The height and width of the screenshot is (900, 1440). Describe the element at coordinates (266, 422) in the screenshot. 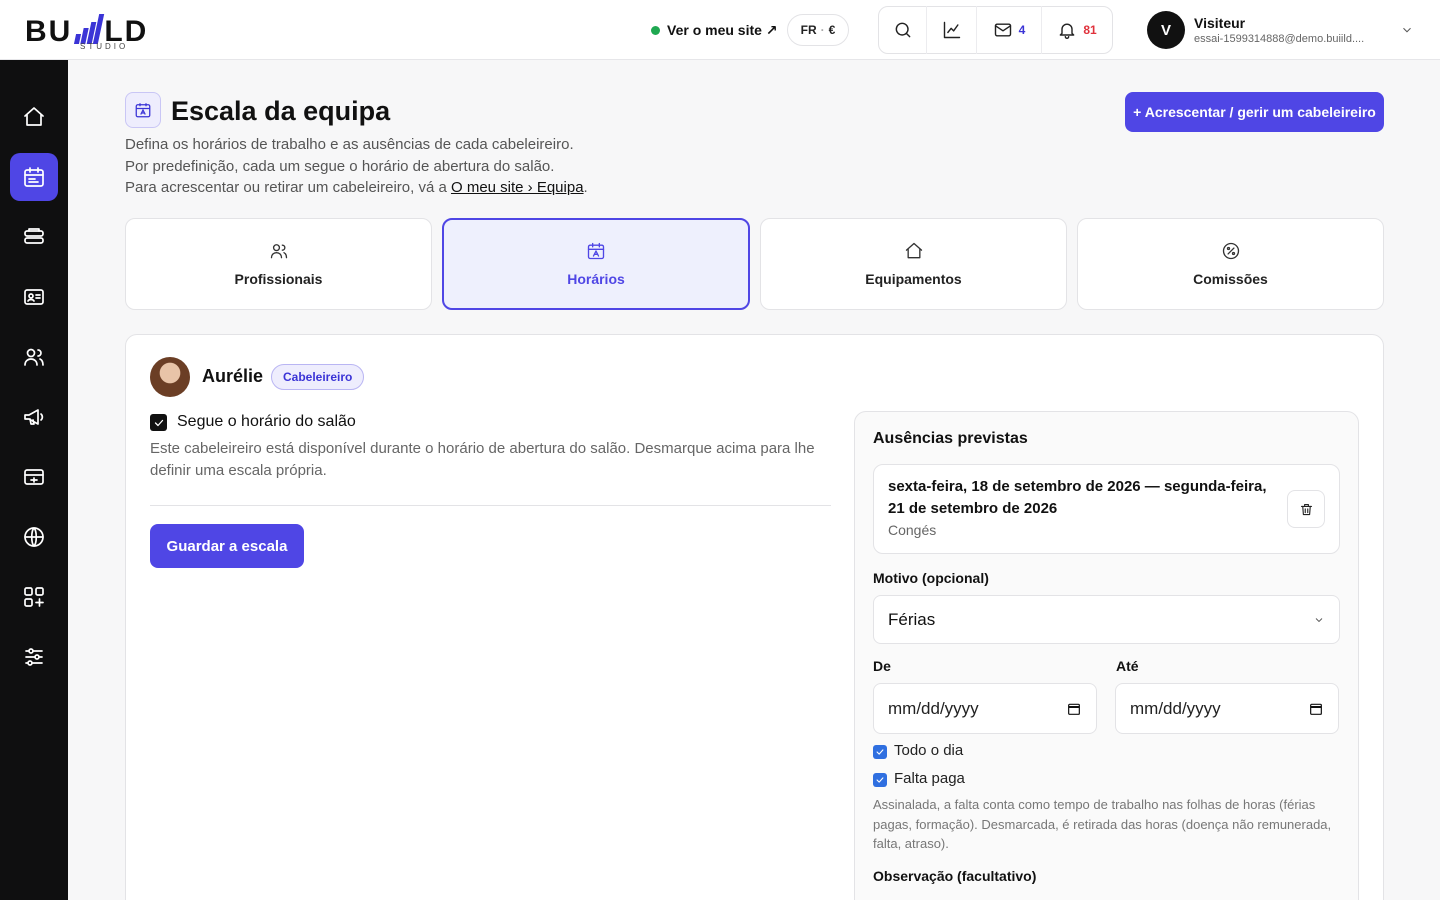

I see `follow-salon-hours-label: Segue o horário do salão` at that location.